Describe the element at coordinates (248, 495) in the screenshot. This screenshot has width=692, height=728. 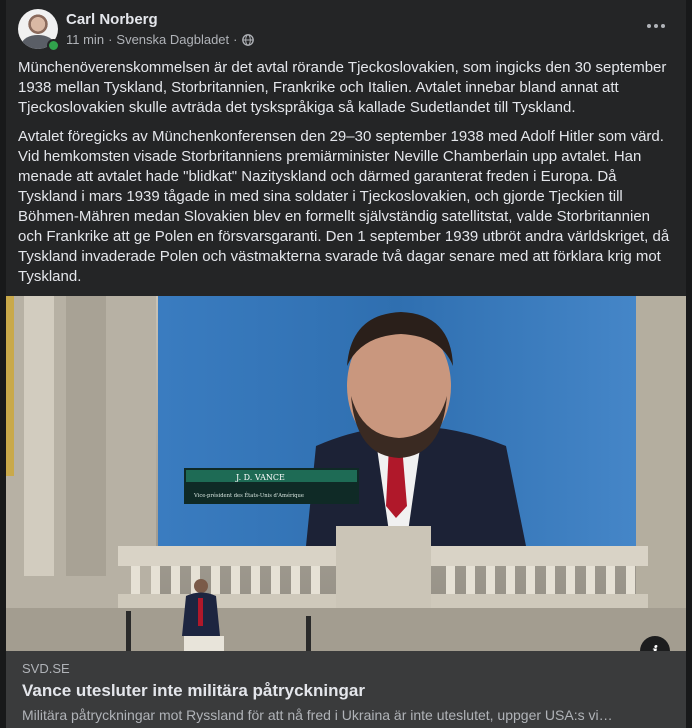
I see `nameplate-subtitle: Vice-président des États-Unis d'Amérique` at that location.